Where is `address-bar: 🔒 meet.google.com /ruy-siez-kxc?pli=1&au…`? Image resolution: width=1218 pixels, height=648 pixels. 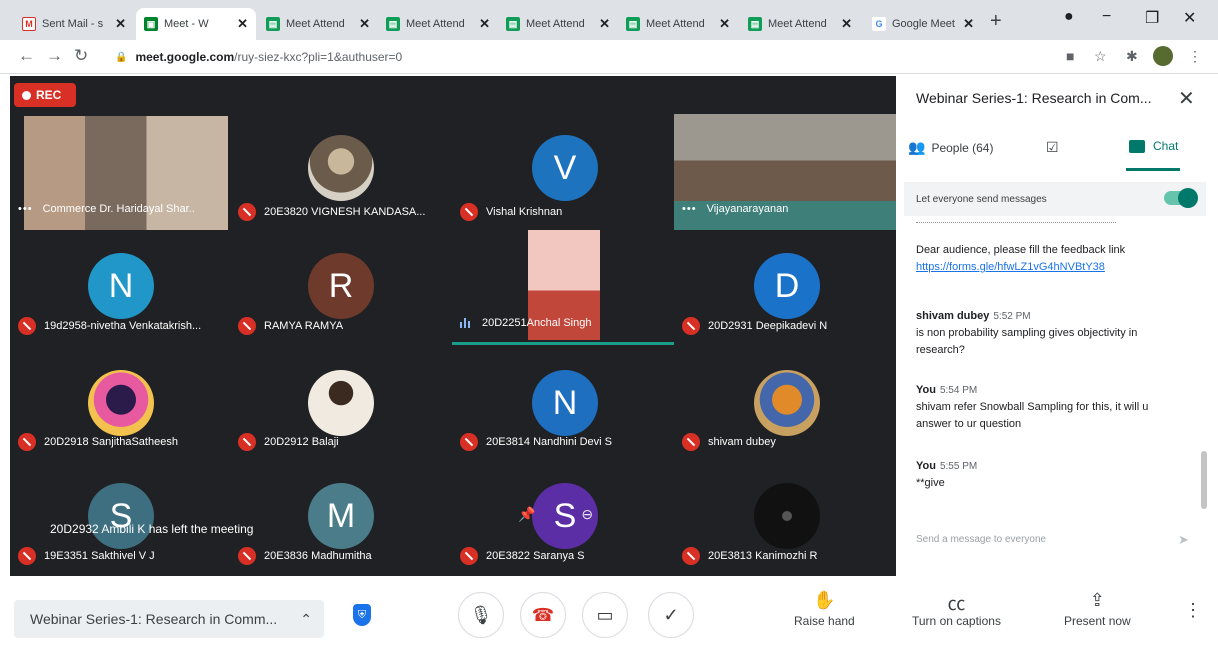 address-bar: 🔒 meet.google.com /ruy-siez-kxc?pli=1&au… is located at coordinates (590, 57).